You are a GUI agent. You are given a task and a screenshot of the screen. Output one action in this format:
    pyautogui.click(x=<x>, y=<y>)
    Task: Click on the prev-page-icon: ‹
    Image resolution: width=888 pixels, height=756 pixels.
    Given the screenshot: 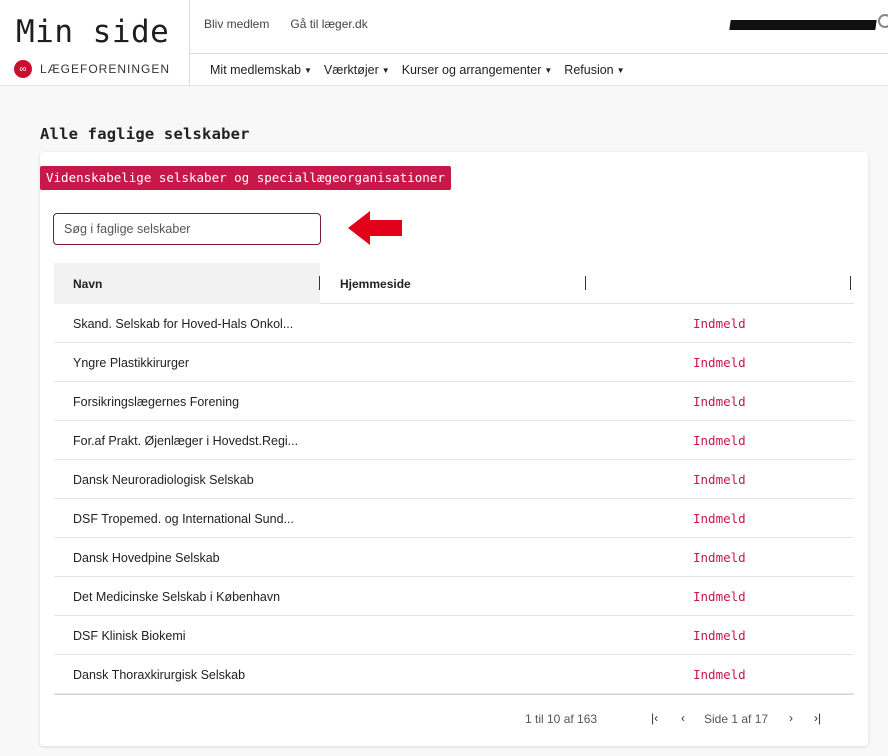 What is the action you would take?
    pyautogui.click(x=683, y=718)
    